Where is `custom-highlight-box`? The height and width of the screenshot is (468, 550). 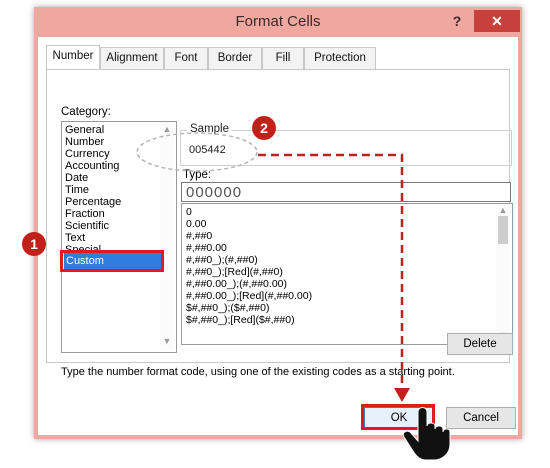
custom-highlight-box is located at coordinates (112, 261).